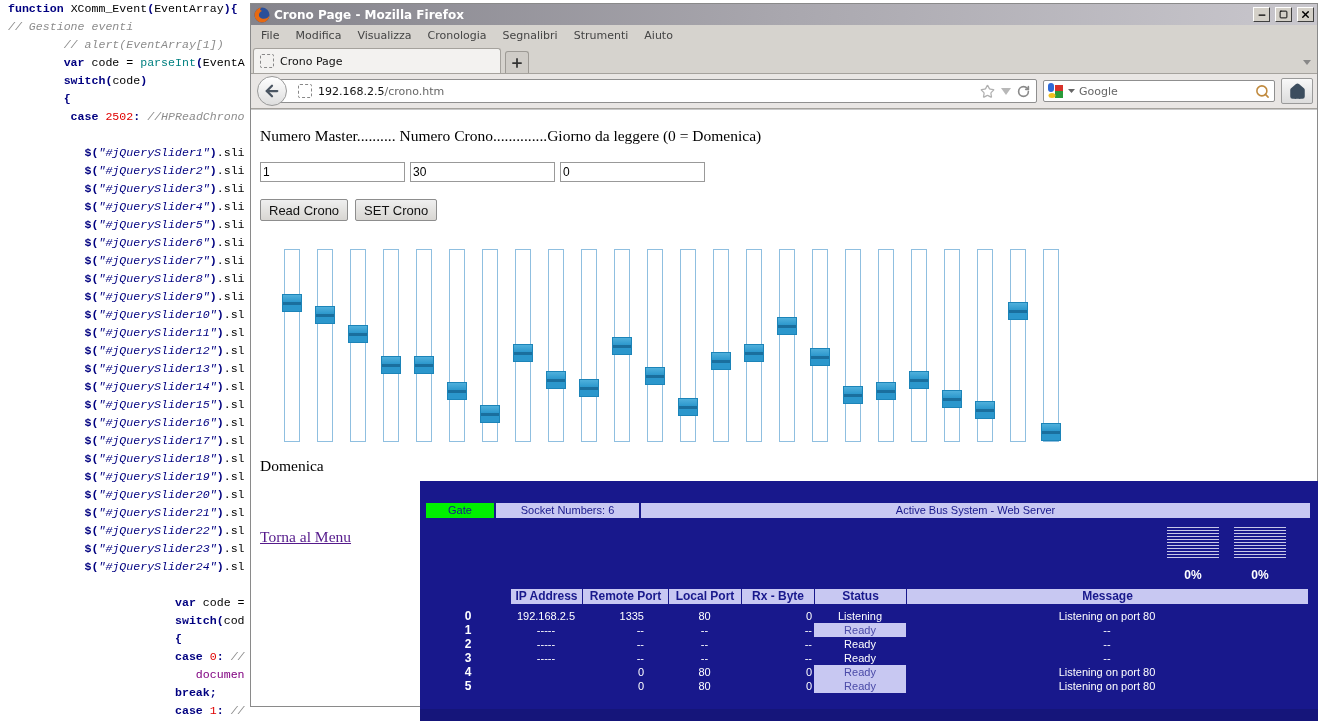  What do you see at coordinates (658, 35) in the screenshot?
I see `menu-item: Aiuto` at bounding box center [658, 35].